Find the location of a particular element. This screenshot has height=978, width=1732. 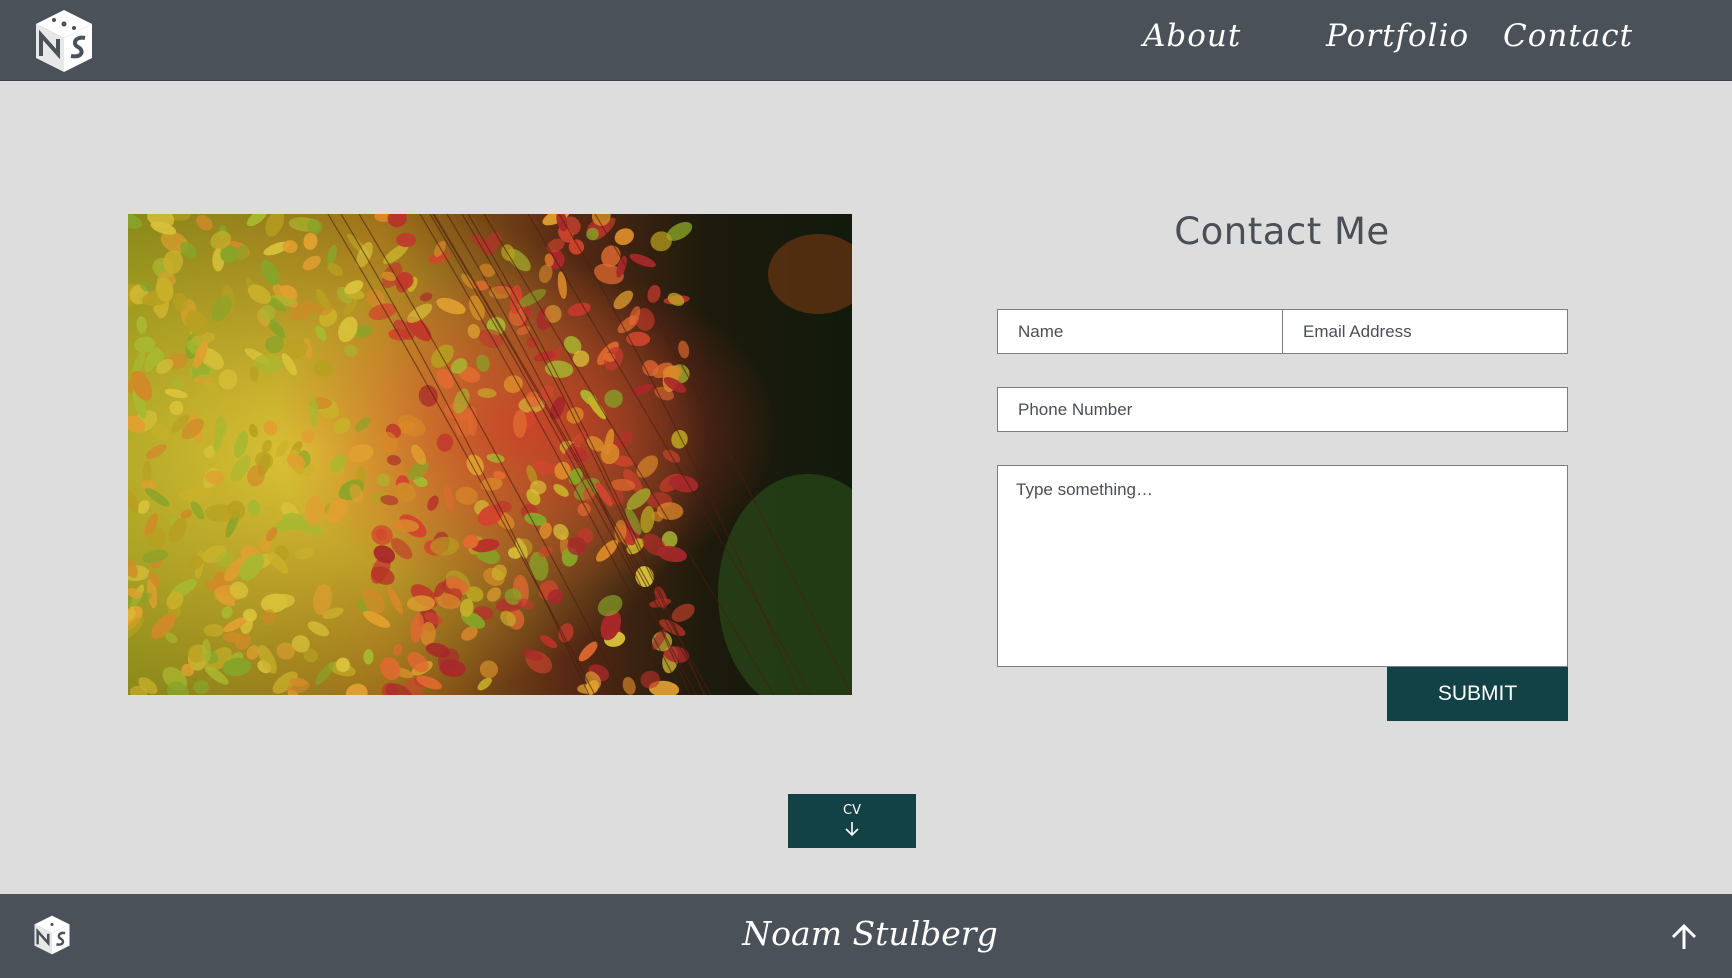

contact-title: Contact Me is located at coordinates (1282, 231).